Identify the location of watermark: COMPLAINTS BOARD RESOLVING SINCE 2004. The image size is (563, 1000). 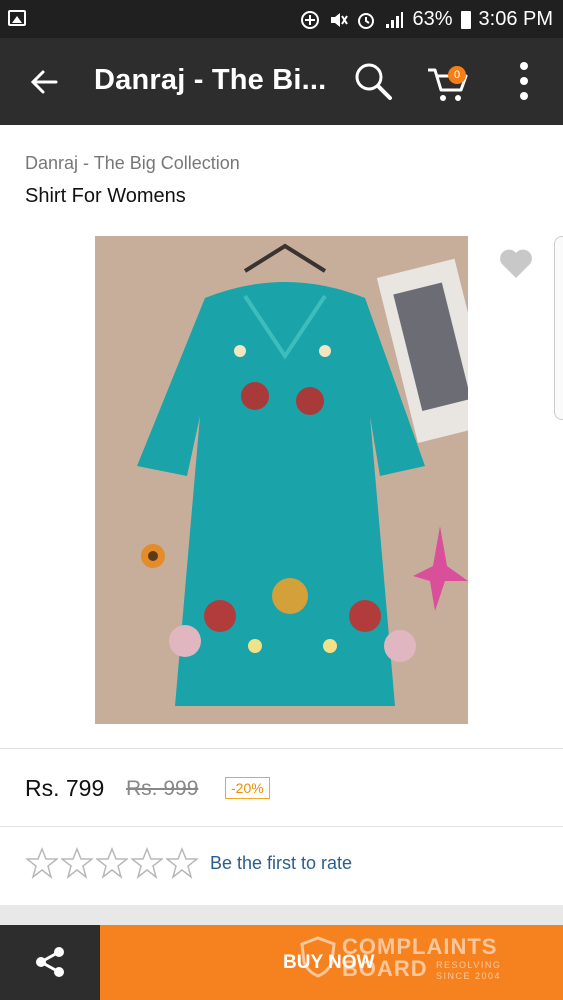
(410, 959).